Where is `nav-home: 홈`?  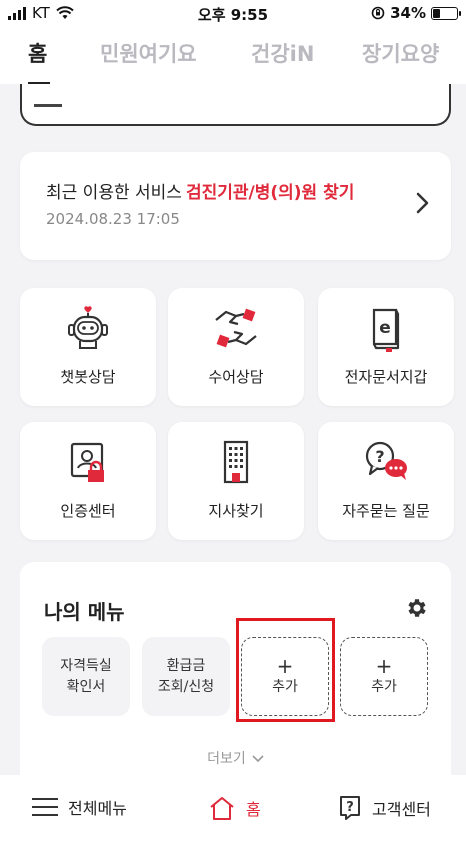 nav-home: 홈 is located at coordinates (234, 808).